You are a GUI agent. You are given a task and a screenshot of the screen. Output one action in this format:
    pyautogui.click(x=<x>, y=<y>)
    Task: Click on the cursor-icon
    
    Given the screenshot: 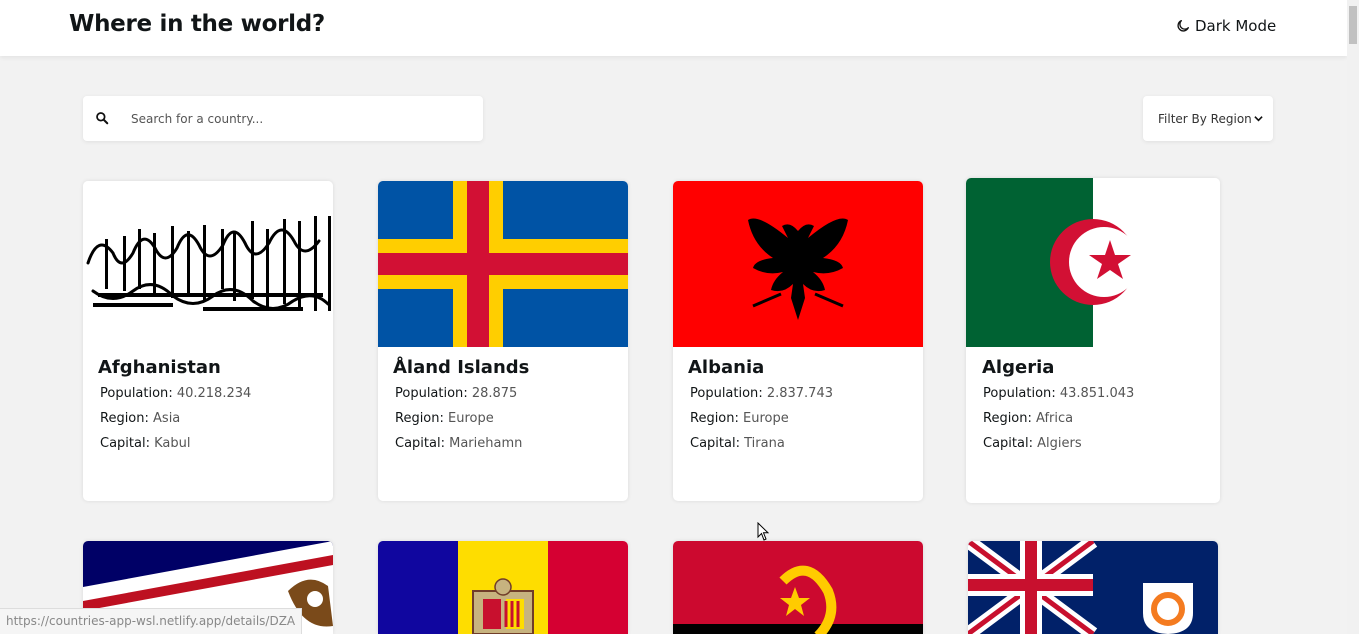 What is the action you would take?
    pyautogui.click(x=763, y=531)
    